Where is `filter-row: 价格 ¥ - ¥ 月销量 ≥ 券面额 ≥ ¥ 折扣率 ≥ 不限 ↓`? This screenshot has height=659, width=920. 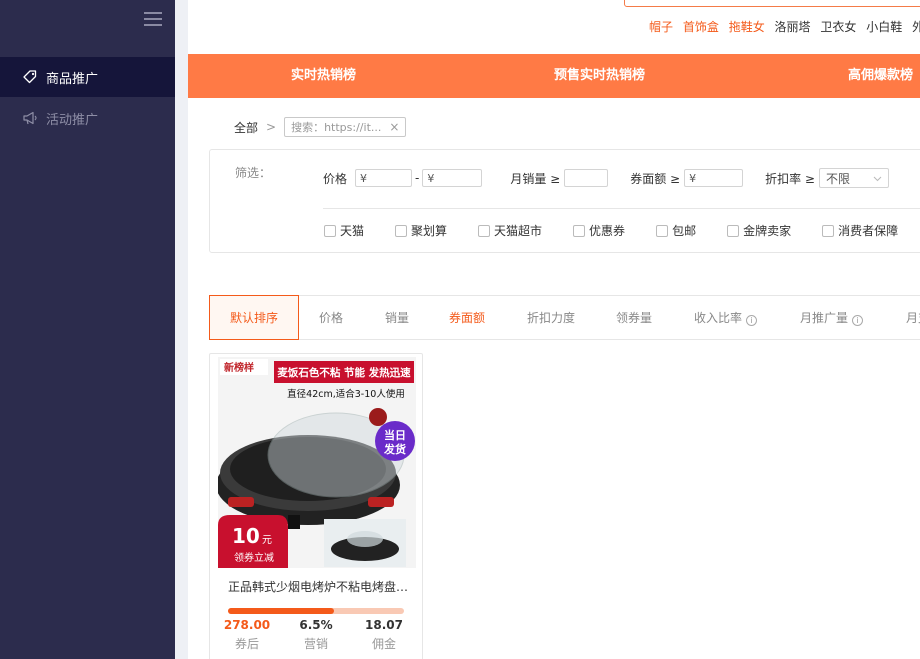 filter-row: 价格 ¥ - ¥ 月销量 ≥ 券面额 ≥ ¥ 折扣率 ≥ 不限 ↓ is located at coordinates (621, 178).